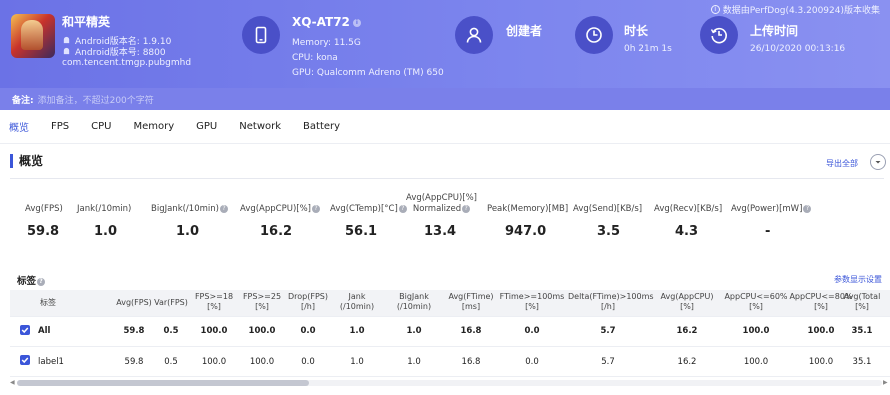 This screenshot has height=395, width=890. Describe the element at coordinates (206, 126) in the screenshot. I see `tab-gpu: GPU` at that location.